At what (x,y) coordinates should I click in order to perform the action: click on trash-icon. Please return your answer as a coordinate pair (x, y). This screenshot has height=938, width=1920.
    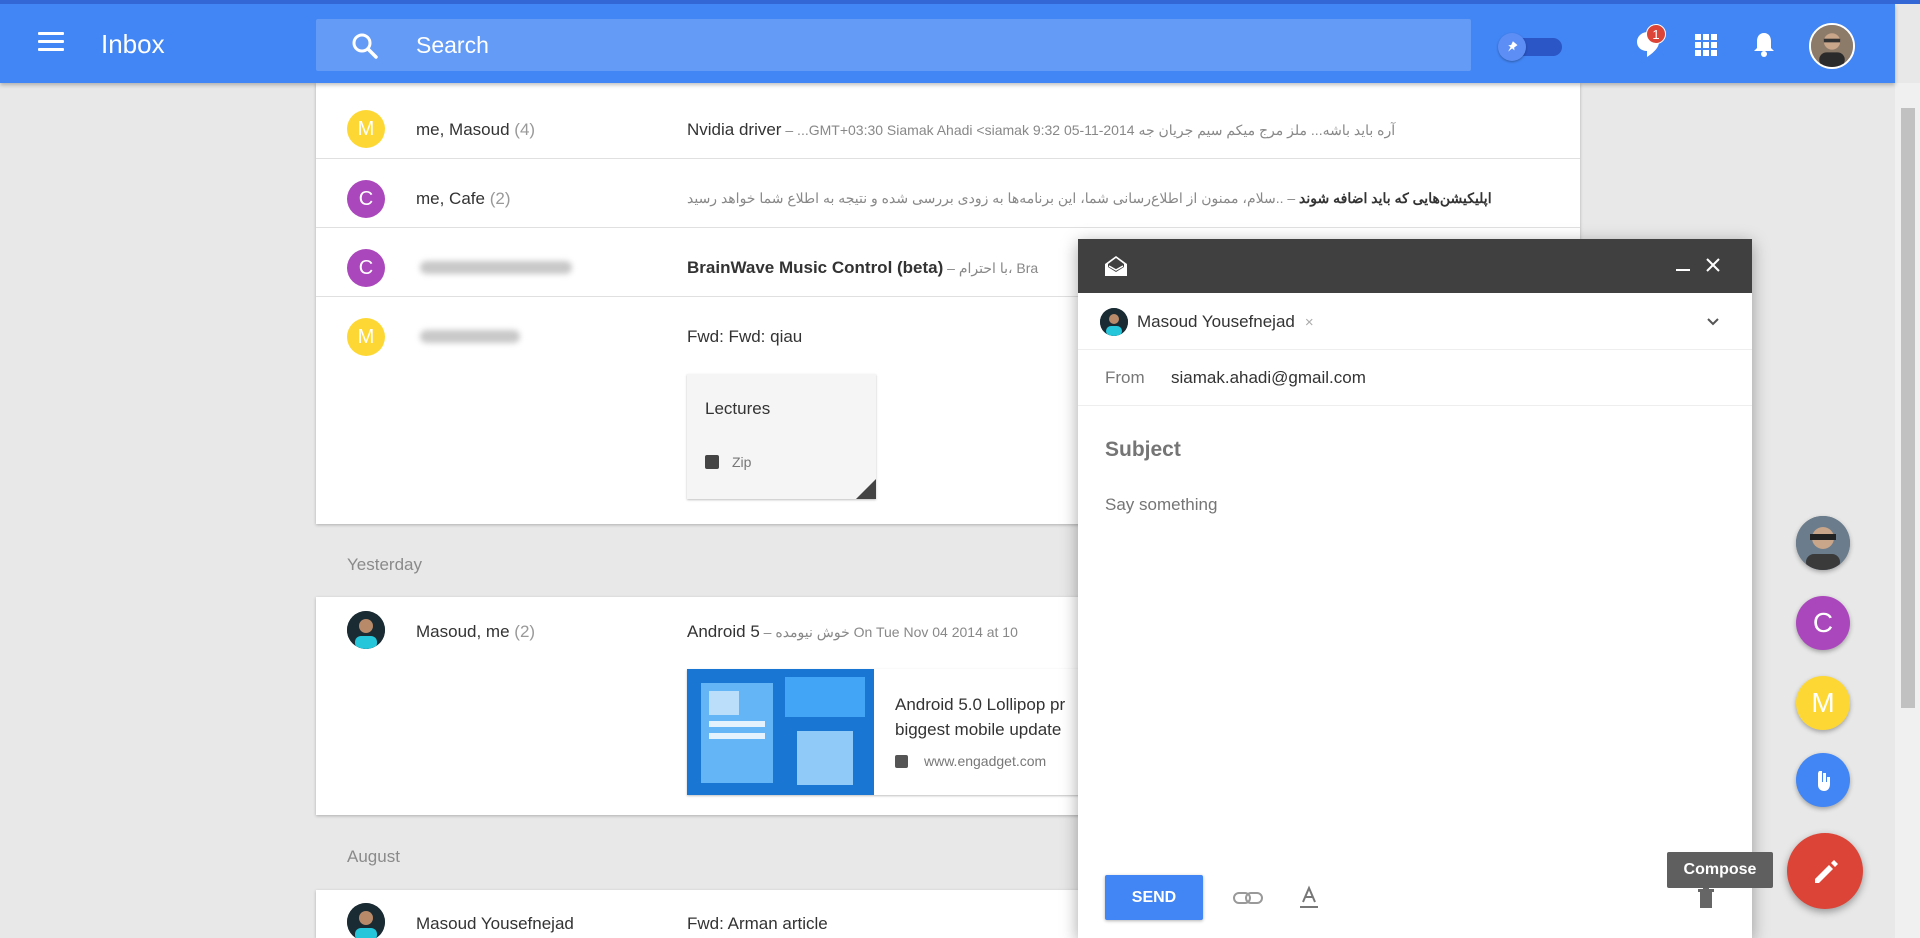
    Looking at the image, I should click on (1706, 898).